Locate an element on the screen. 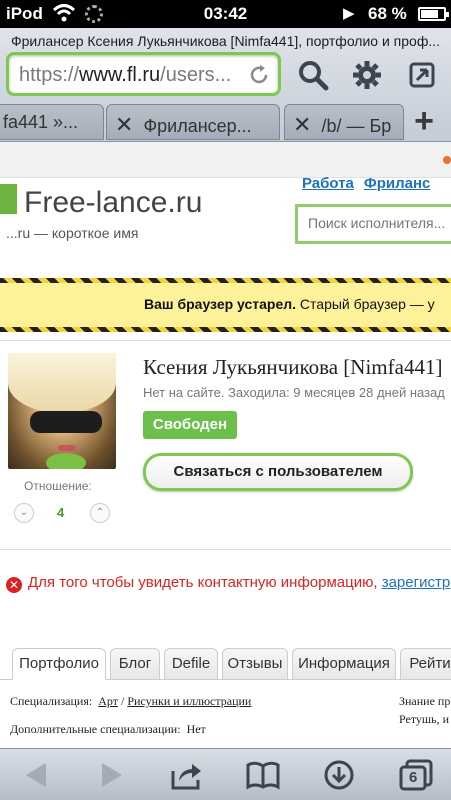 This screenshot has height=800, width=451. download-icon is located at coordinates (339, 775).